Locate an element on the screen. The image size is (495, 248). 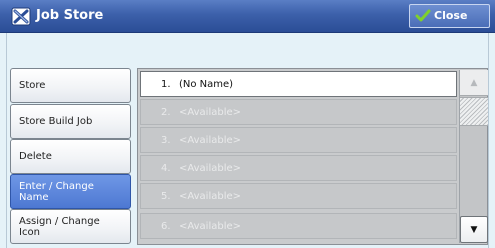
close-button: Close is located at coordinates (449, 16).